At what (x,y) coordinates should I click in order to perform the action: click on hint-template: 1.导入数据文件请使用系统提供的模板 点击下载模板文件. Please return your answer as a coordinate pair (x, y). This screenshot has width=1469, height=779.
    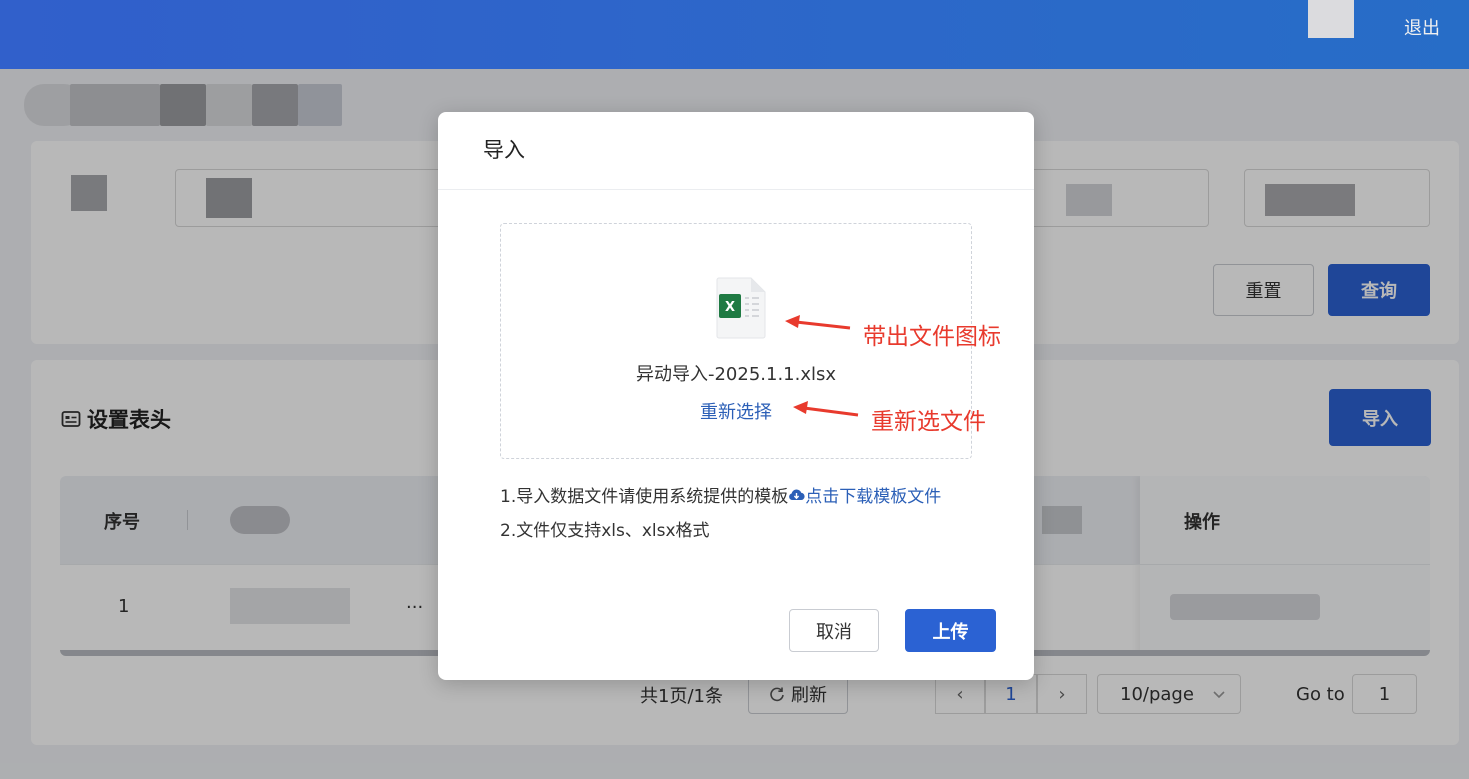
    Looking at the image, I should click on (720, 494).